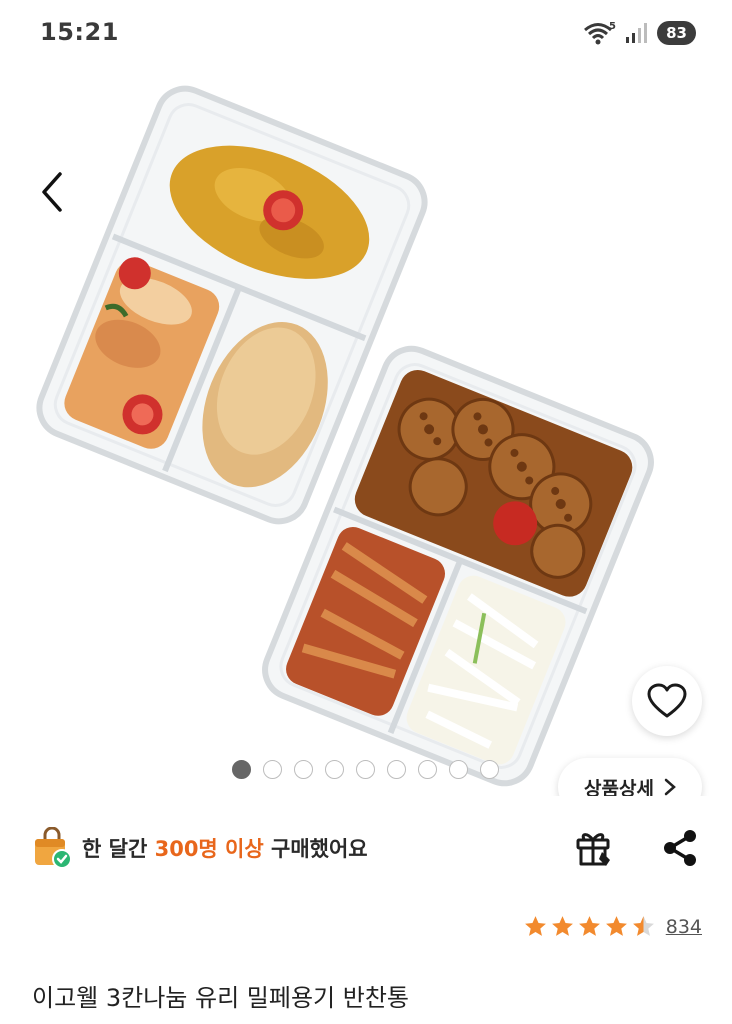 Image resolution: width=732 pixels, height=1024 pixels. What do you see at coordinates (637, 33) in the screenshot?
I see `signal-icon` at bounding box center [637, 33].